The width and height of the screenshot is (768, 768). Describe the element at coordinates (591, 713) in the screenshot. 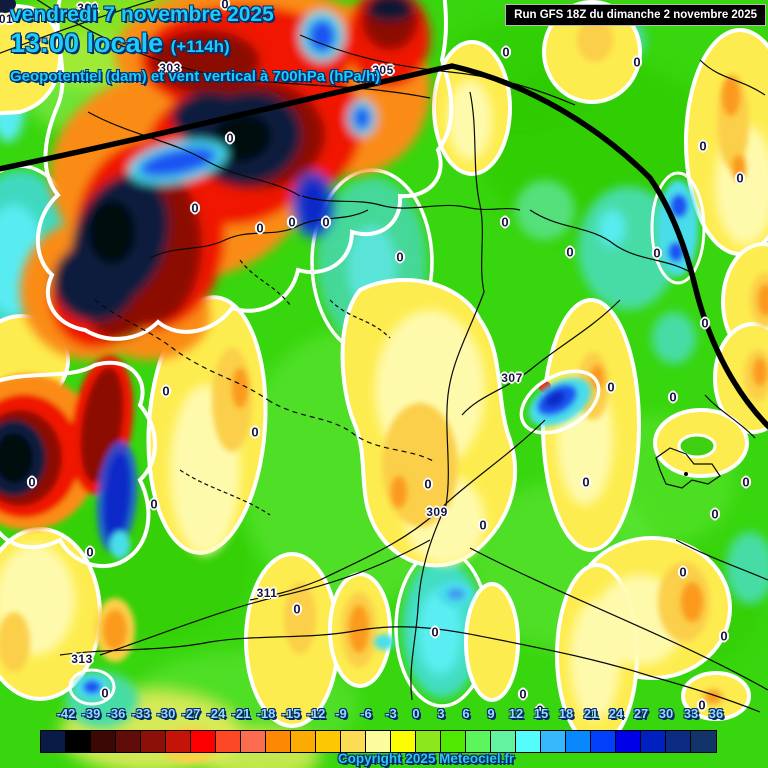

I see `legend-tick-label: 21` at that location.